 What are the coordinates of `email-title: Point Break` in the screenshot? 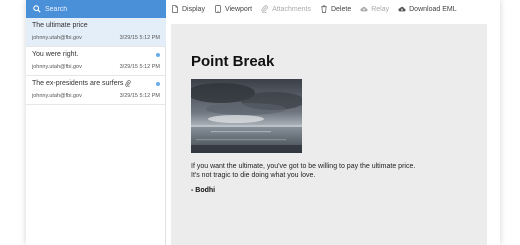 It's located at (233, 61).